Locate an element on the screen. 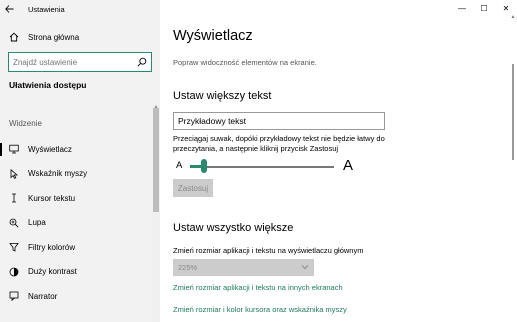  sidebar-item-high-contrast: Duży kontrast is located at coordinates (76, 272).